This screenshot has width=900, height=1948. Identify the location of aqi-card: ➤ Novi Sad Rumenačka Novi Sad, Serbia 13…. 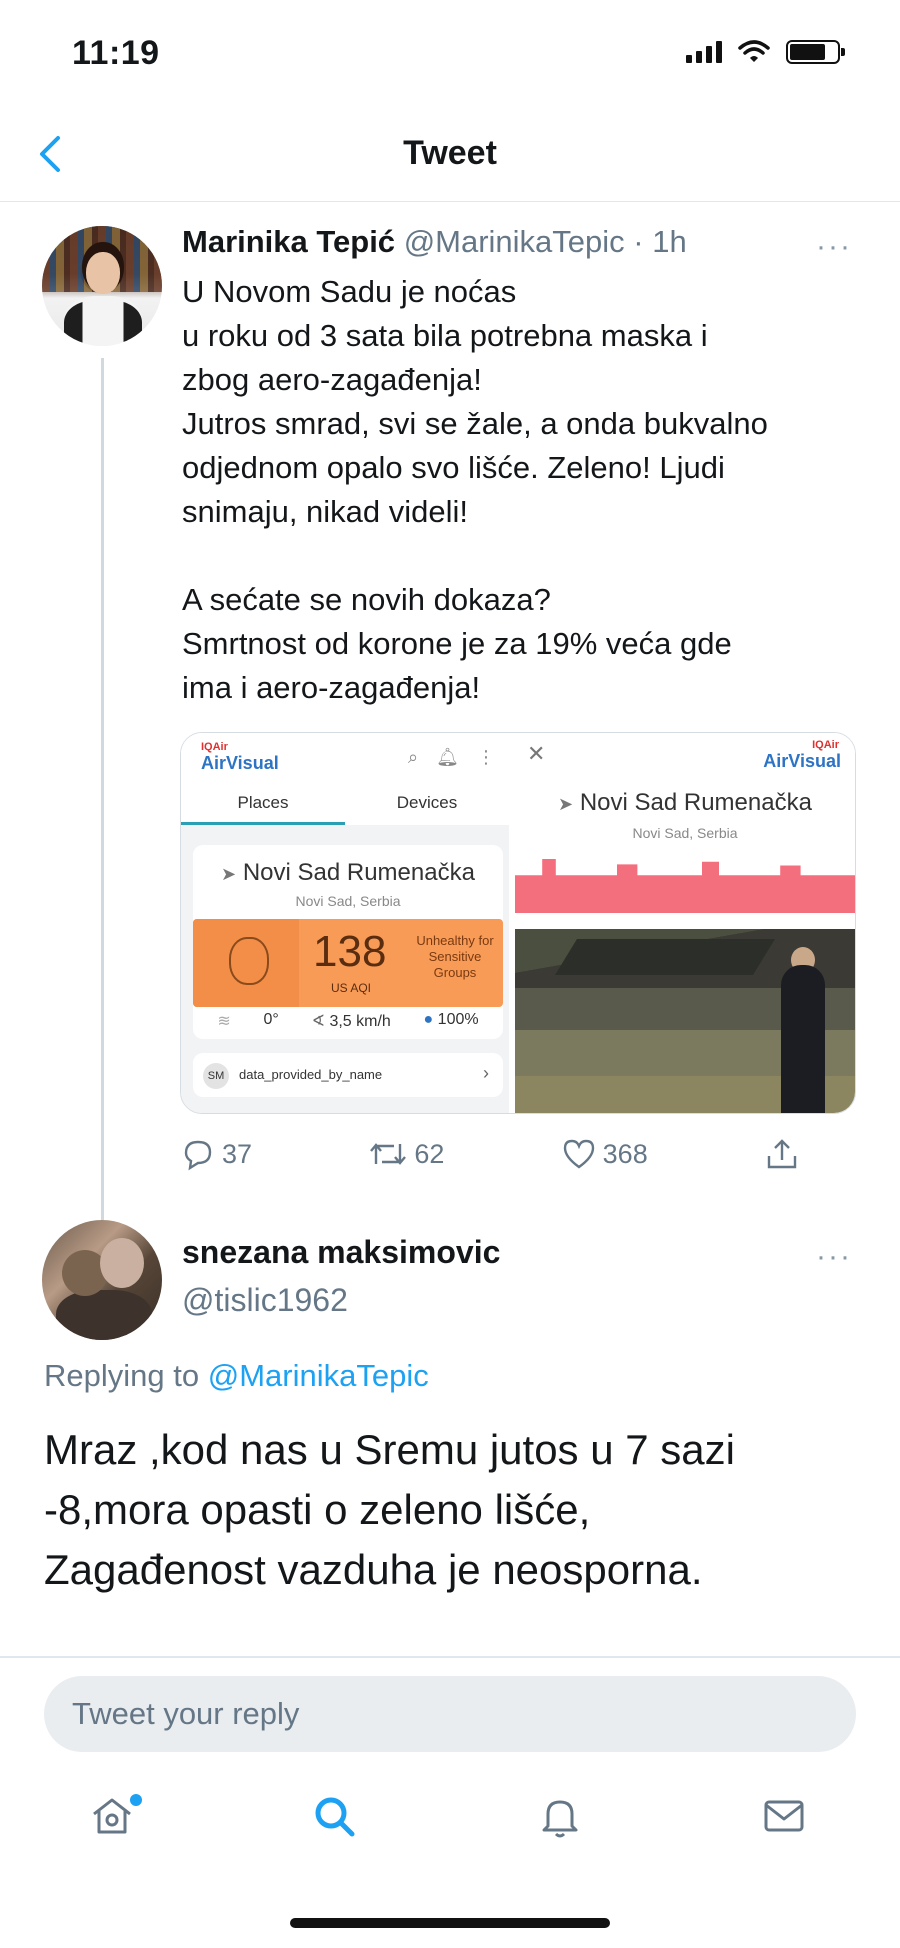
(348, 942).